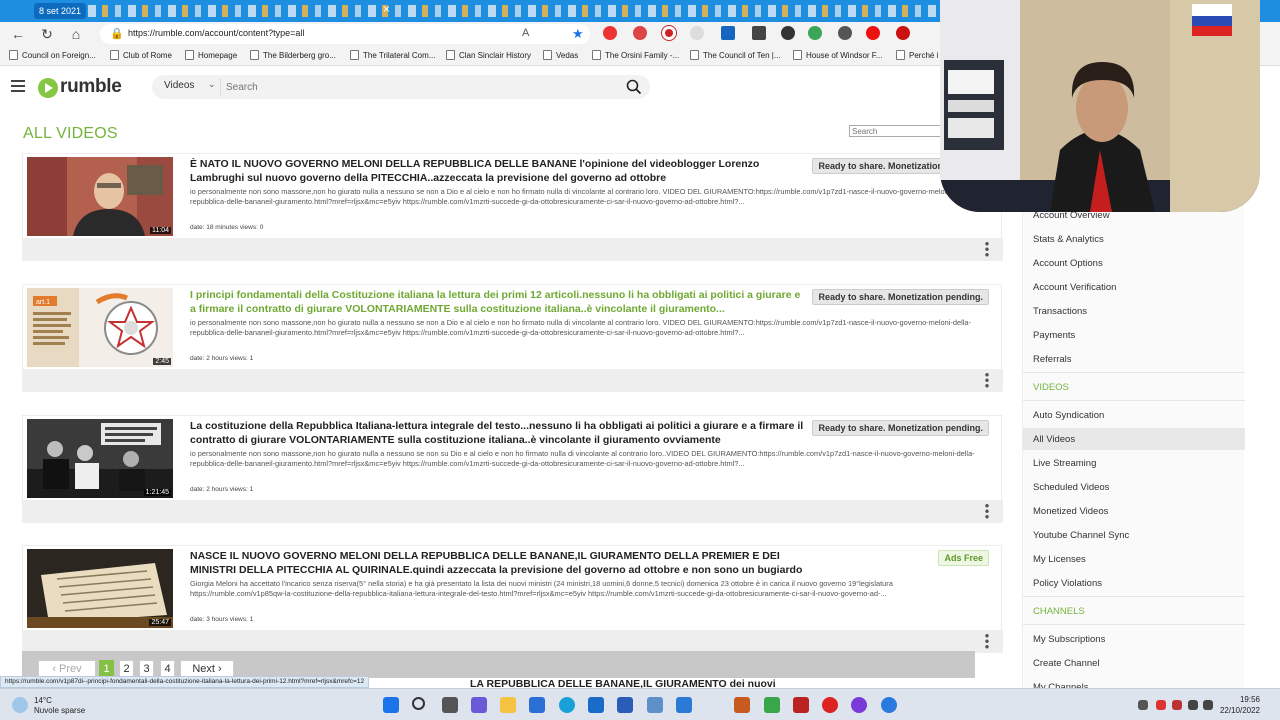 The width and height of the screenshot is (1280, 720). Describe the element at coordinates (1054, 335) in the screenshot. I see `sidebar-item-payments: Payments` at that location.